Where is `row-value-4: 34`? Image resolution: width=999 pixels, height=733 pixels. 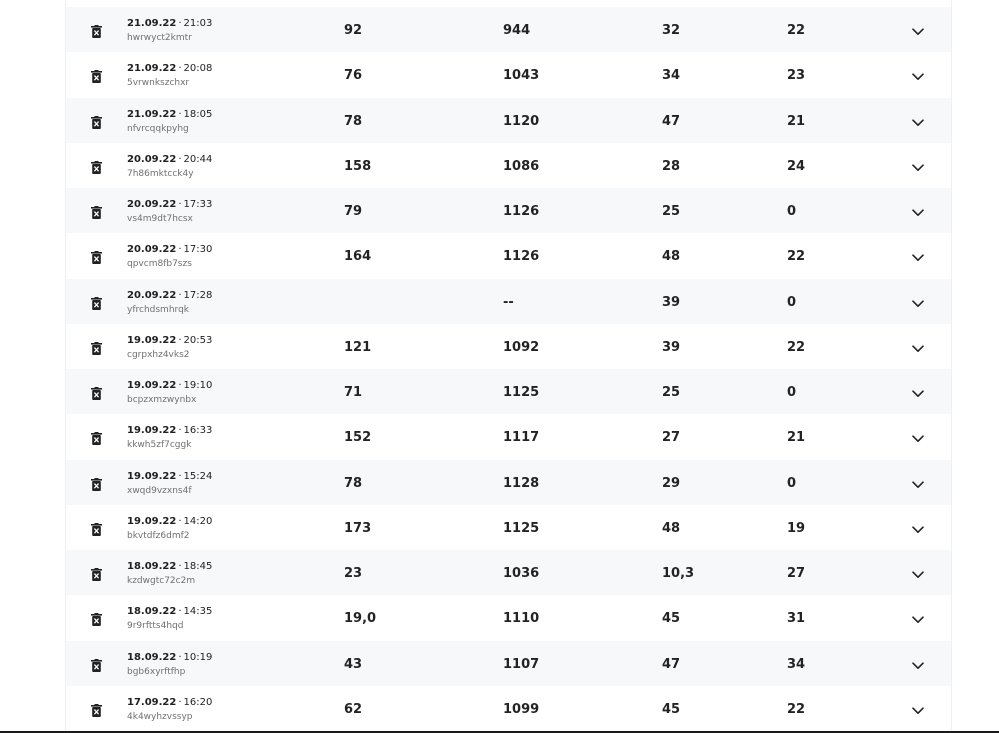 row-value-4: 34 is located at coordinates (796, 664).